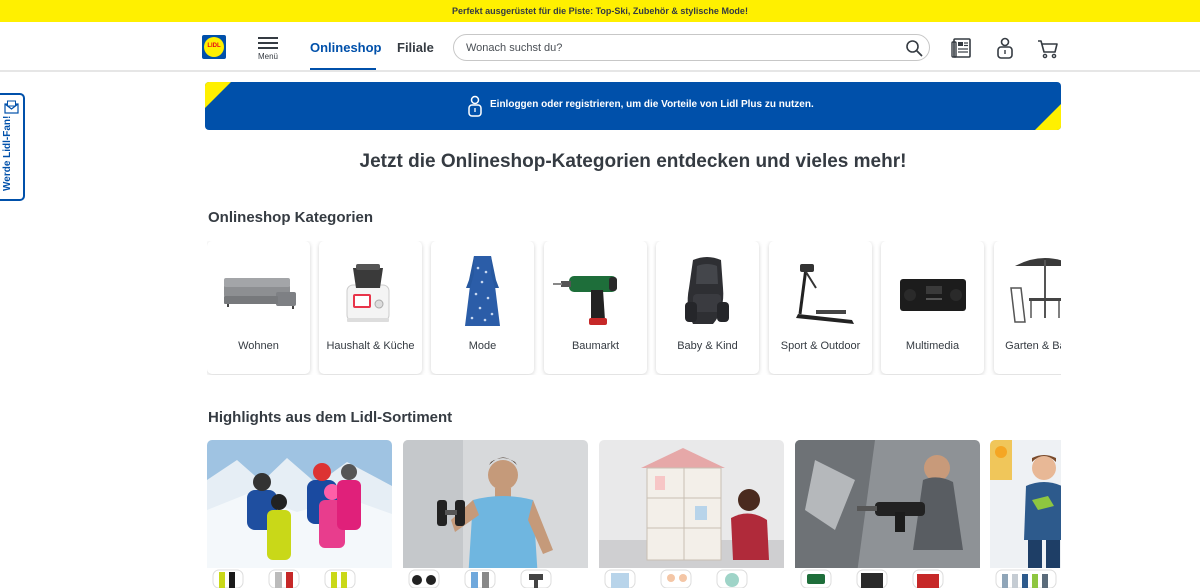  I want to click on account-icon, so click(1005, 48).